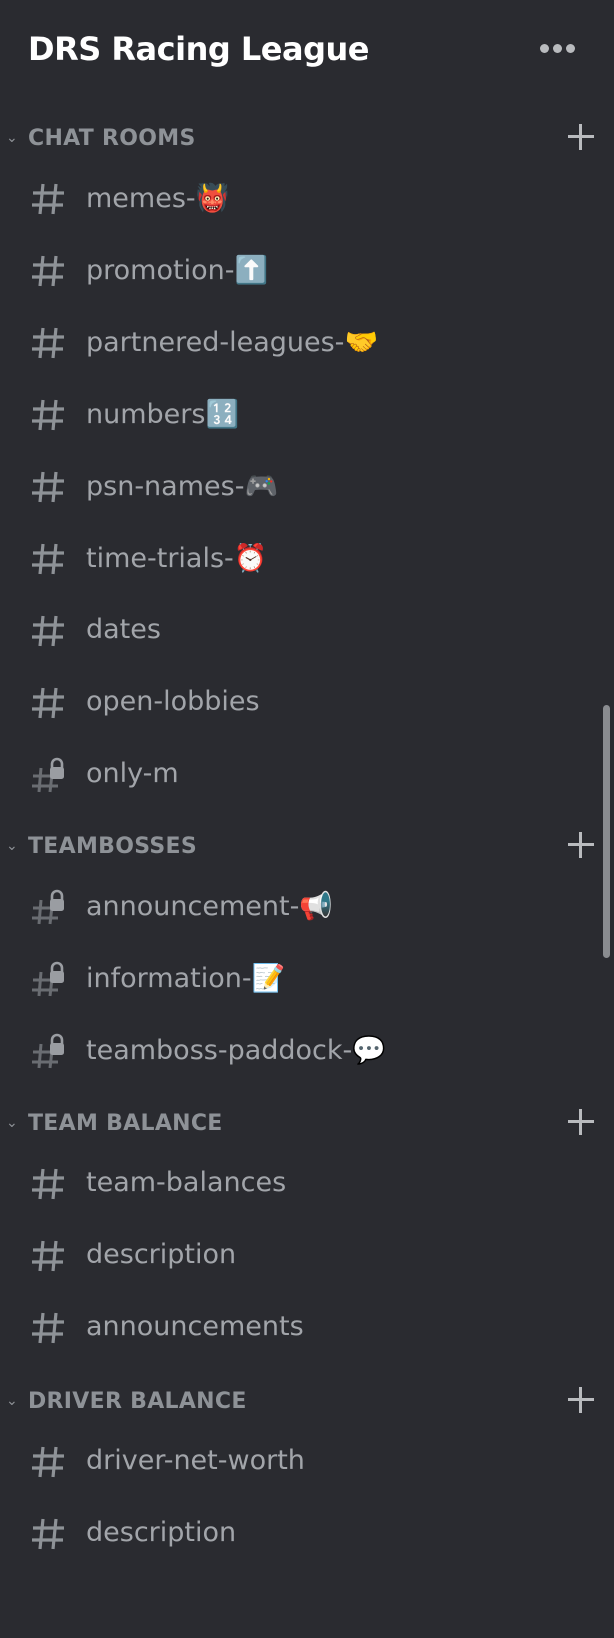 The width and height of the screenshot is (614, 1638). Describe the element at coordinates (369, 1050) in the screenshot. I see `channel-emoji-icon: 💬` at that location.